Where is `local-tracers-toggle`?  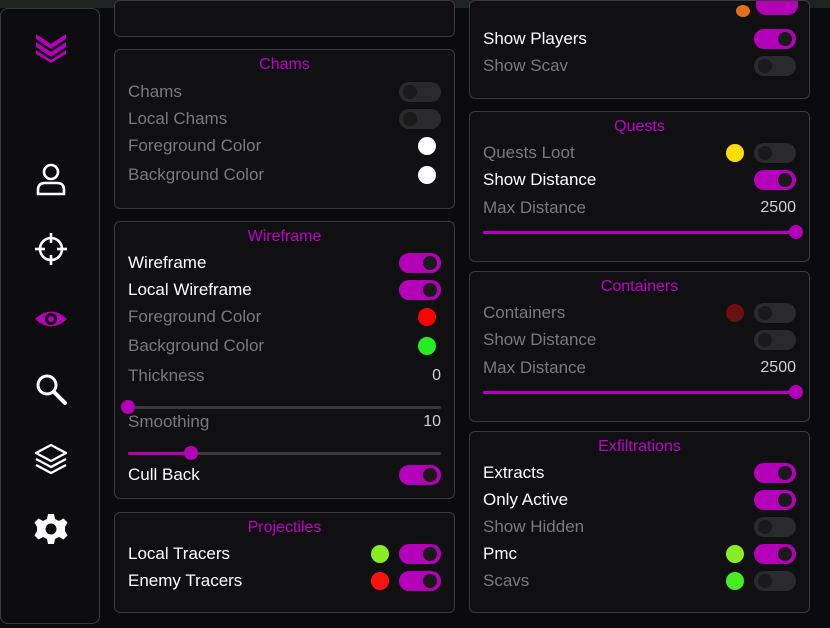 local-tracers-toggle is located at coordinates (420, 554).